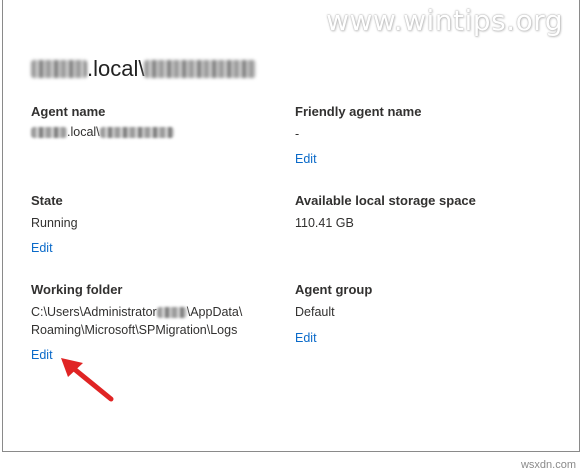  What do you see at coordinates (306, 338) in the screenshot?
I see `edit-agent-group-link: Edit` at bounding box center [306, 338].